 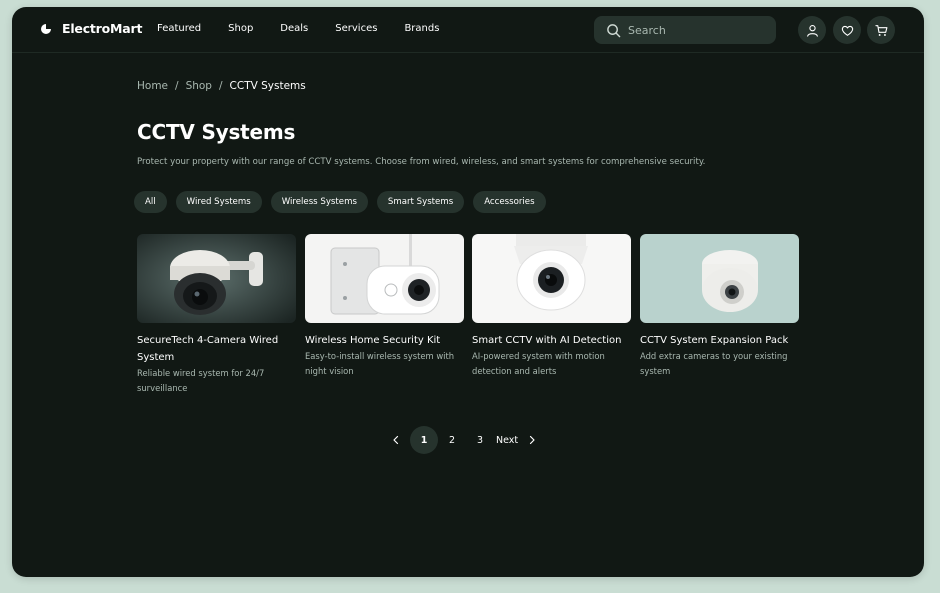 What do you see at coordinates (421, 28) in the screenshot?
I see `nav-brands: Brands` at bounding box center [421, 28].